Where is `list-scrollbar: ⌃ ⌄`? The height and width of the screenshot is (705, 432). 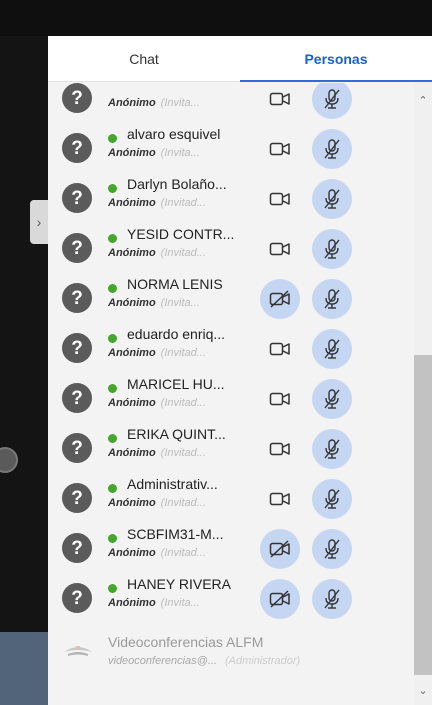 list-scrollbar: ⌃ ⌄ is located at coordinates (423, 394).